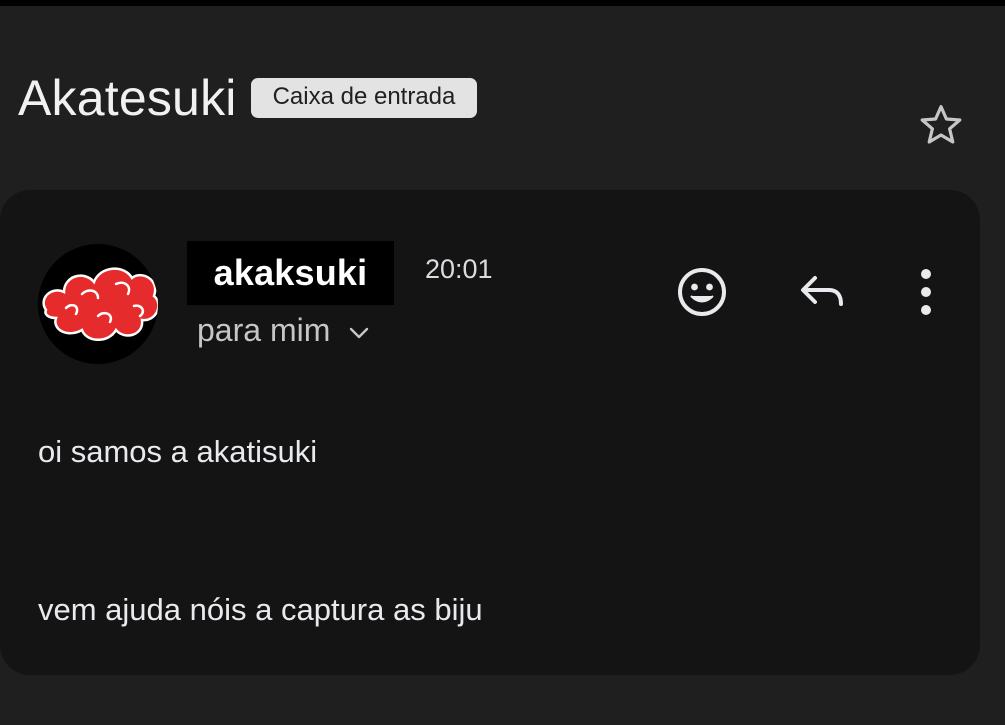 Image resolution: width=1005 pixels, height=725 pixels. What do you see at coordinates (260, 609) in the screenshot?
I see `message-body-line: vem ajuda nóis a captura as biju` at bounding box center [260, 609].